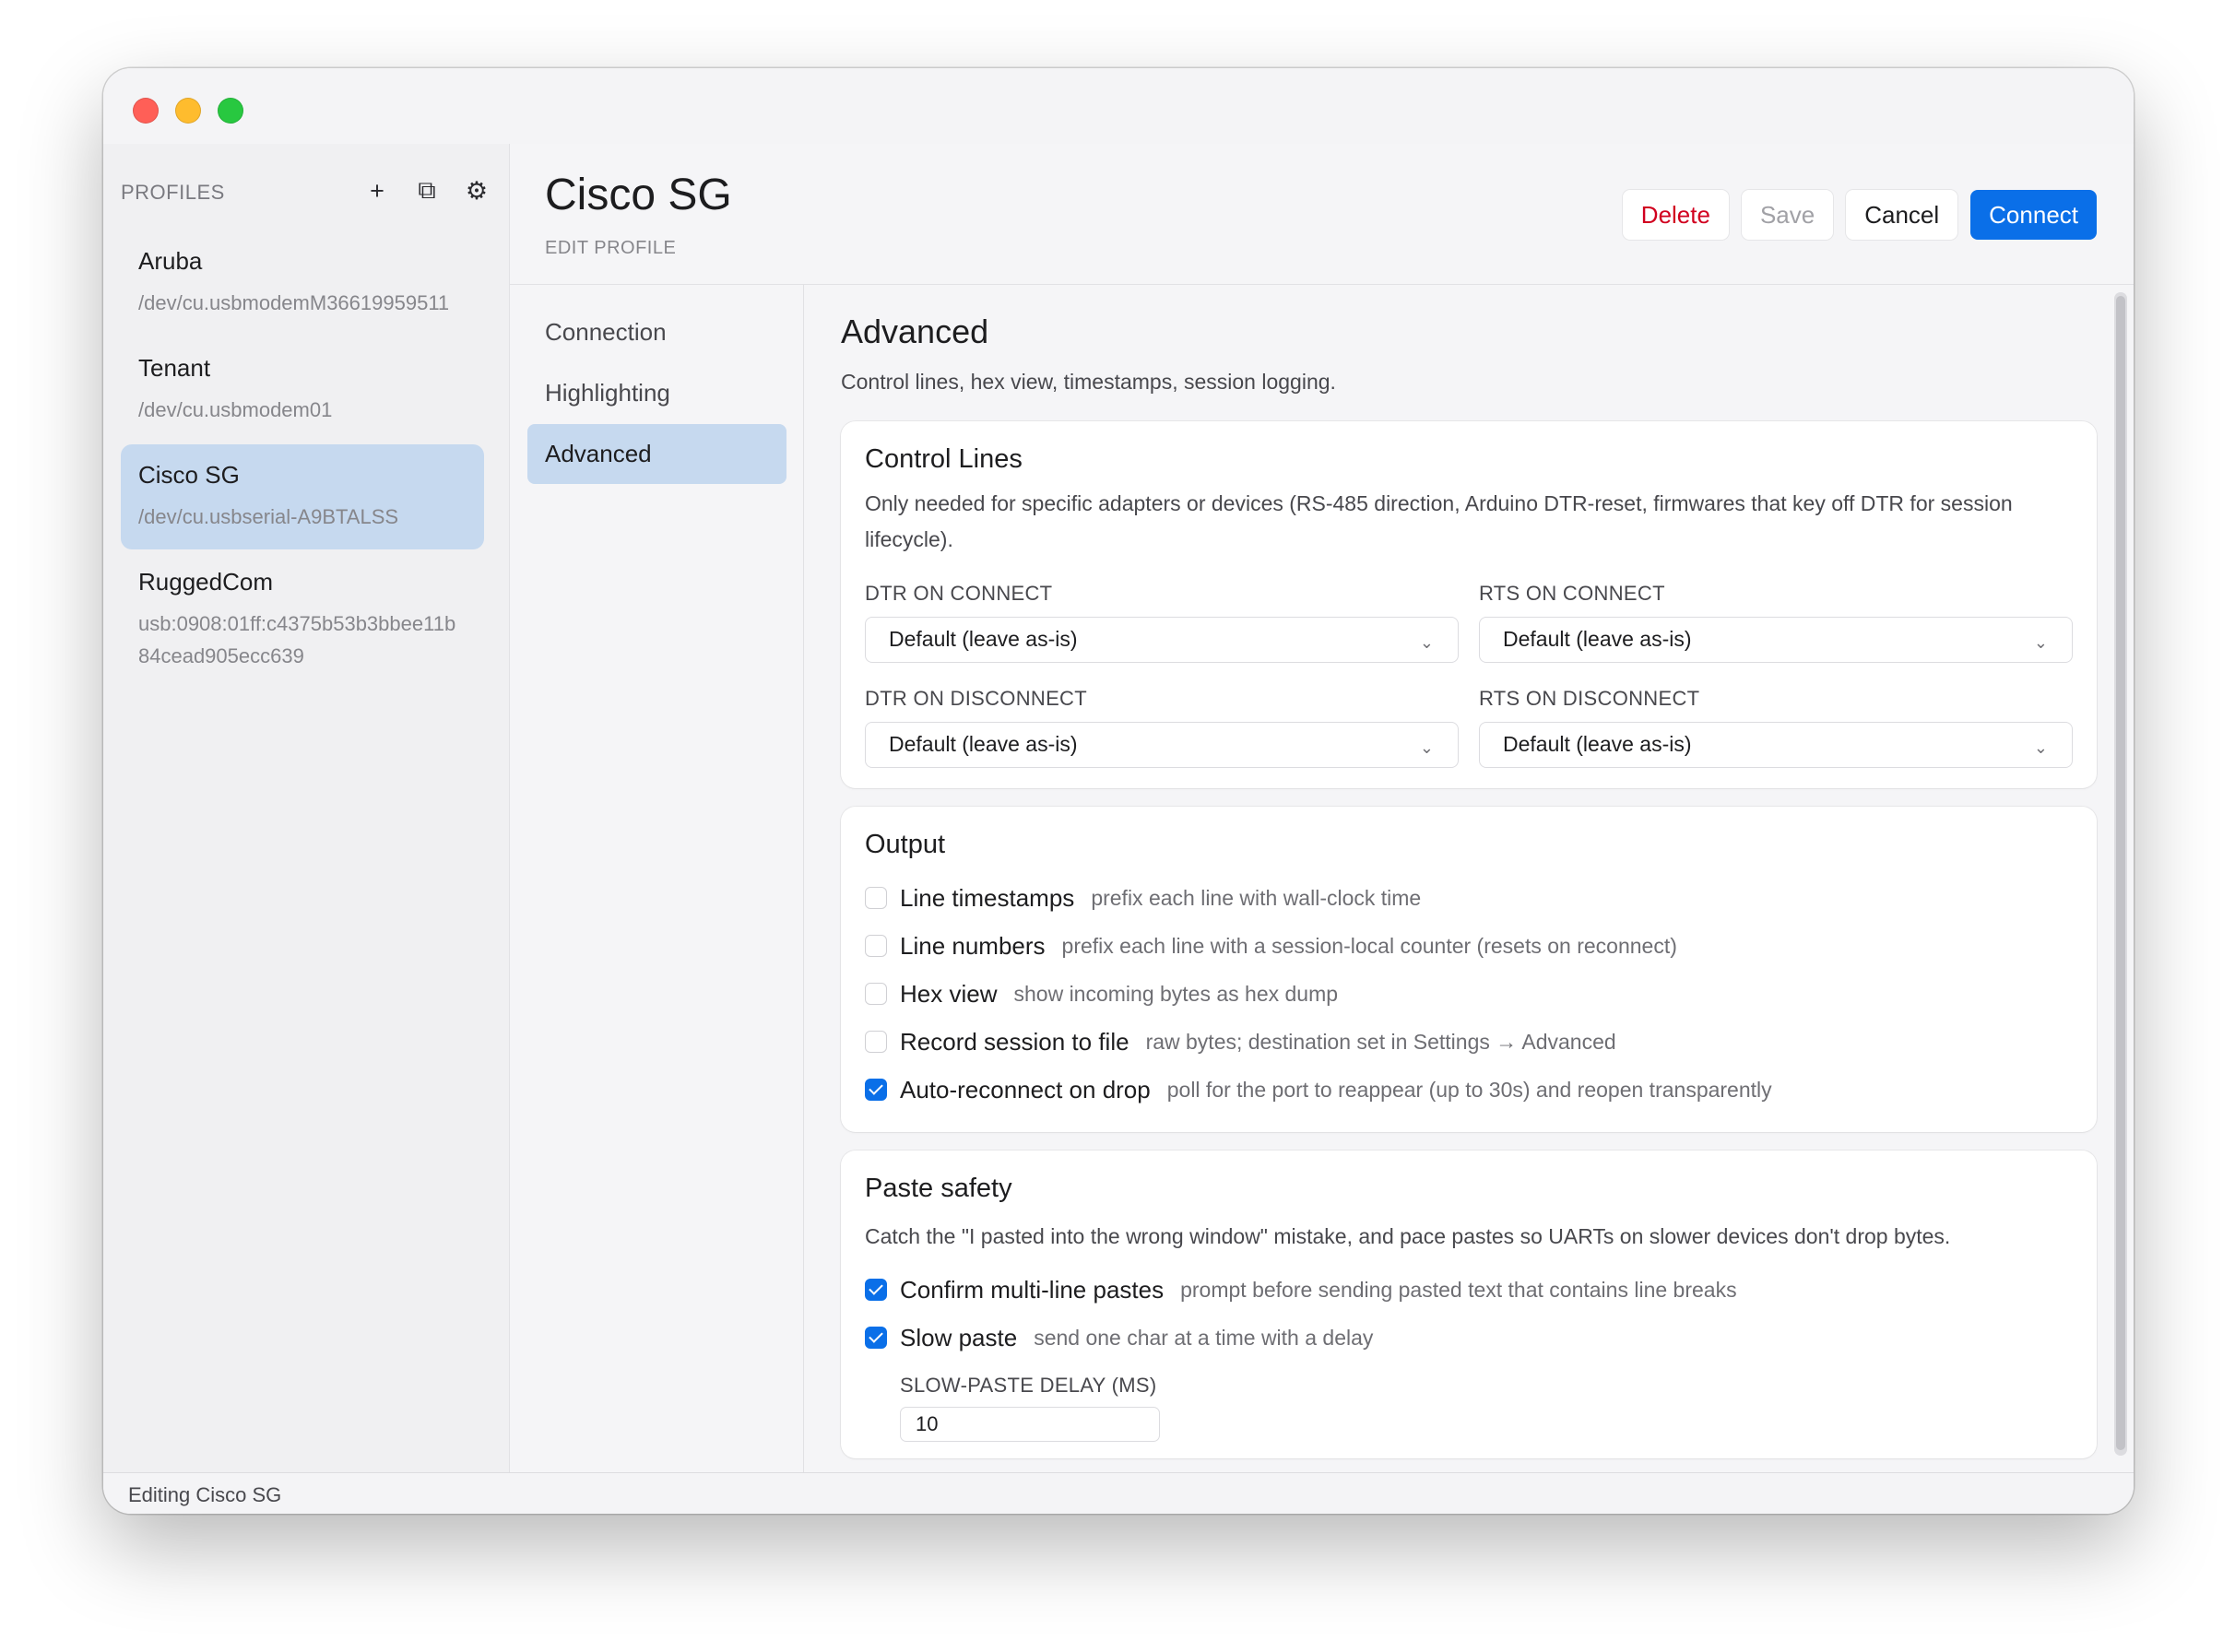  What do you see at coordinates (171, 261) in the screenshot?
I see `profile-name: Aruba` at bounding box center [171, 261].